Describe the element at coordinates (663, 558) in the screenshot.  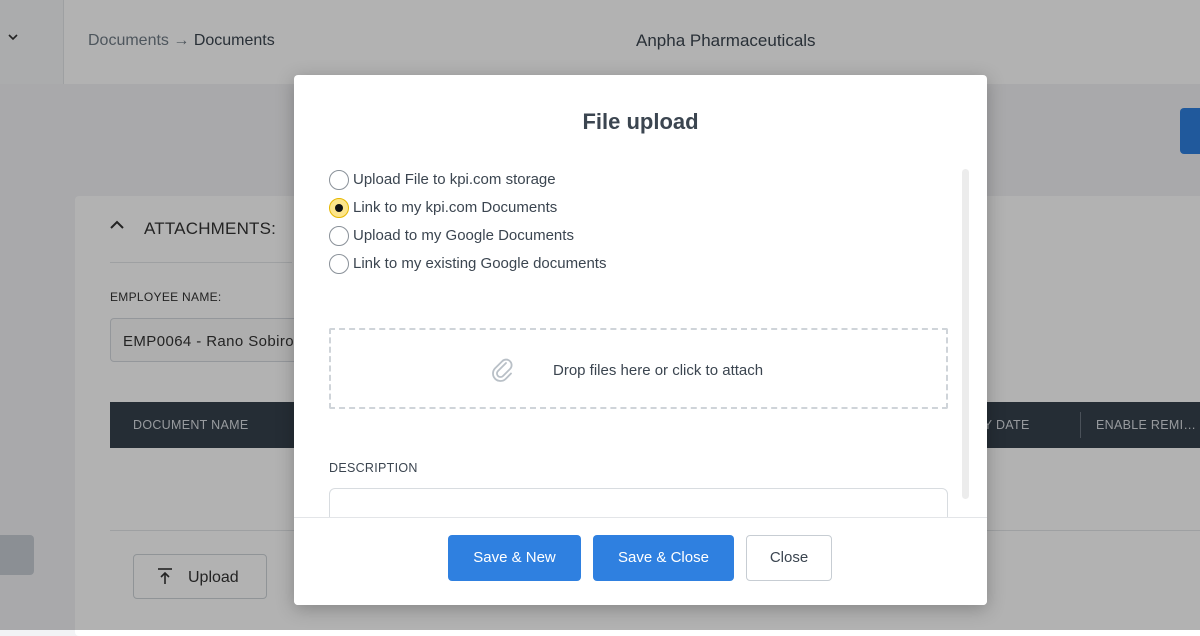
I see `save-close-button: Save & Close` at that location.